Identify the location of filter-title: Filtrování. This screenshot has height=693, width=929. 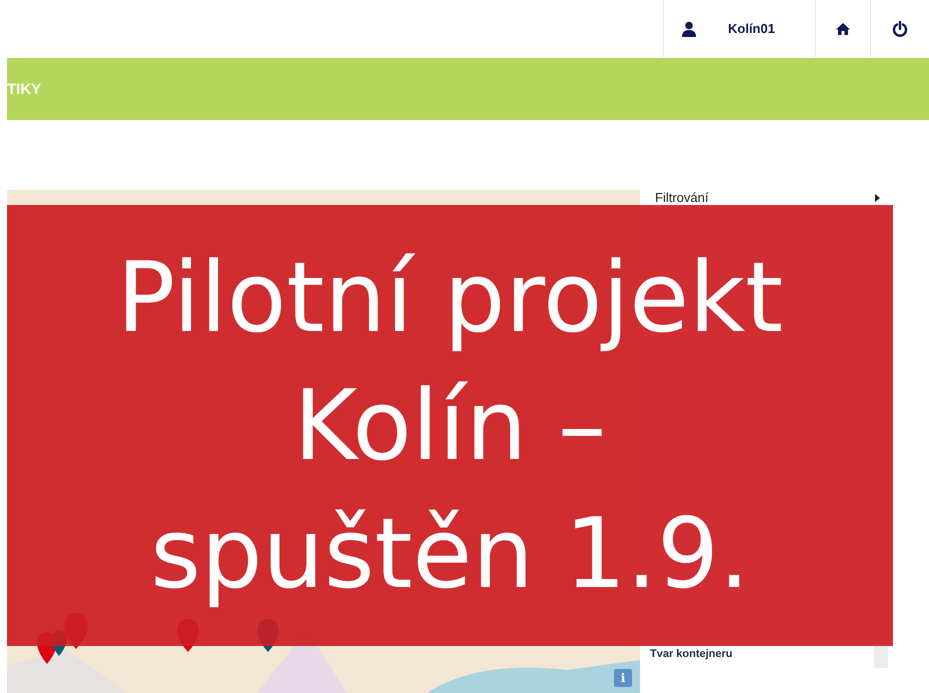
(681, 197).